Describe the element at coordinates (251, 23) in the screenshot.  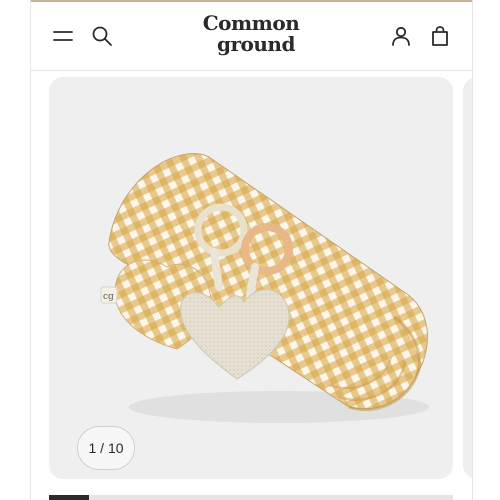
I see `logo-line-1: Common` at that location.